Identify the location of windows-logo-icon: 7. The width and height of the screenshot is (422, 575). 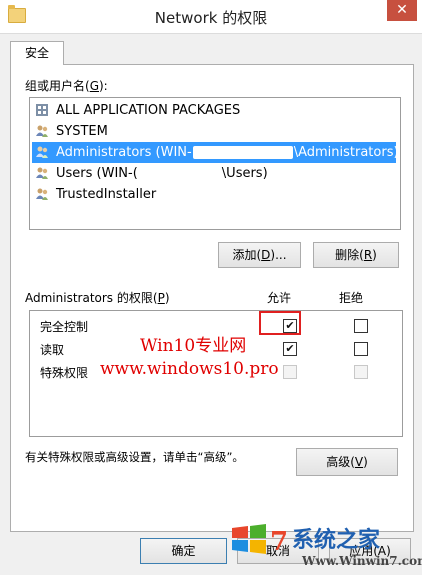
(260, 540).